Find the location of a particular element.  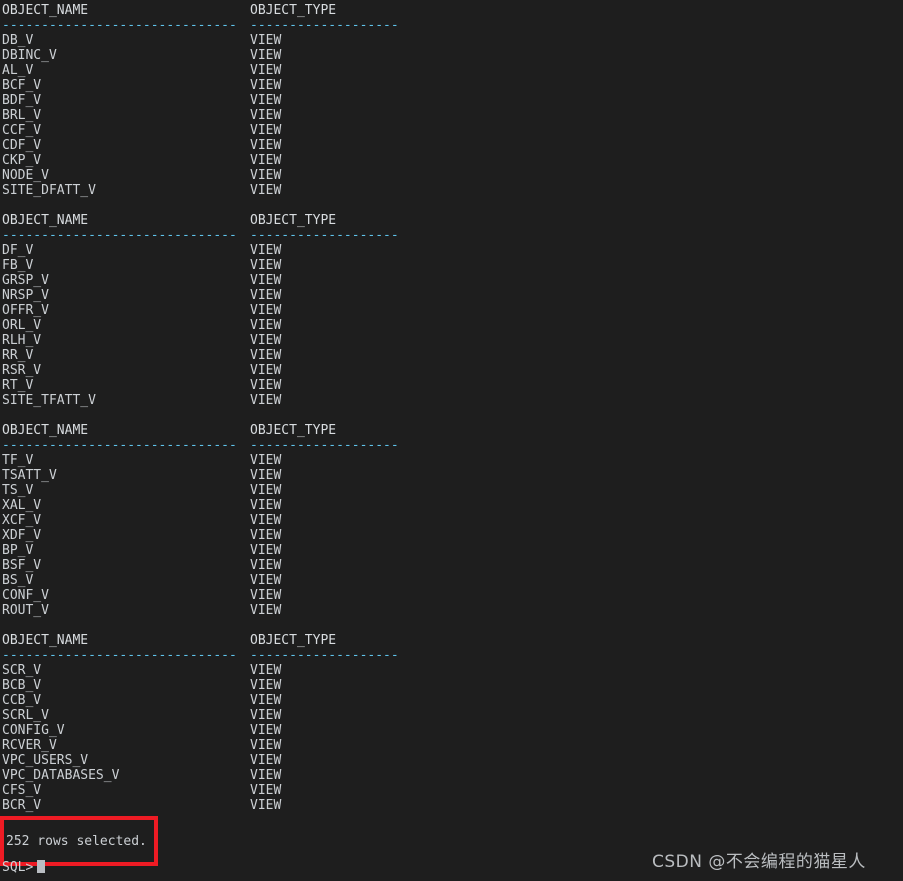

table-row-name: CCF_V is located at coordinates (22, 130).